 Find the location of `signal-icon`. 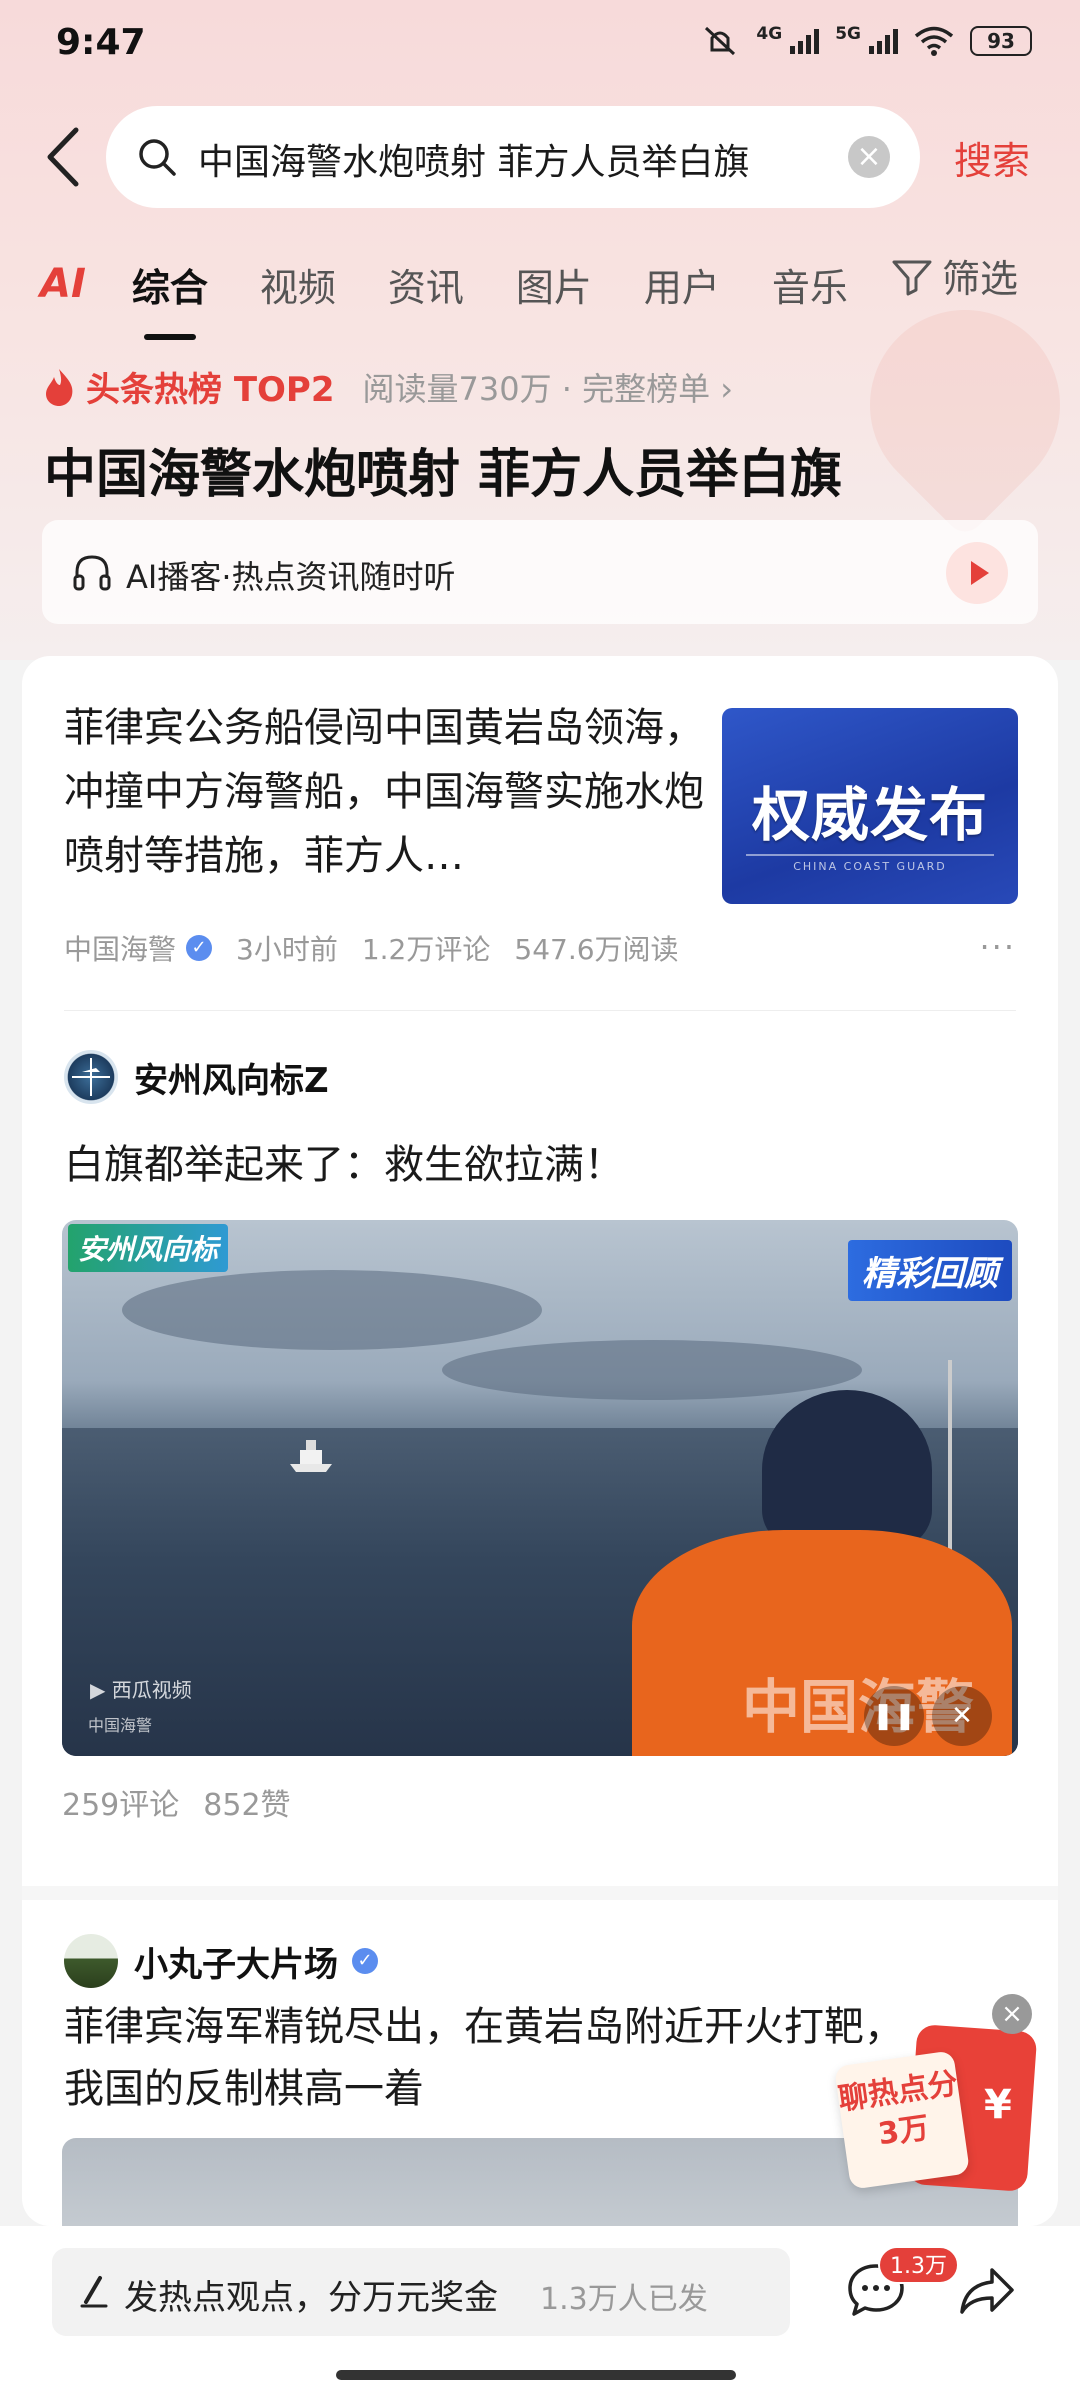

signal-icon is located at coordinates (805, 41).